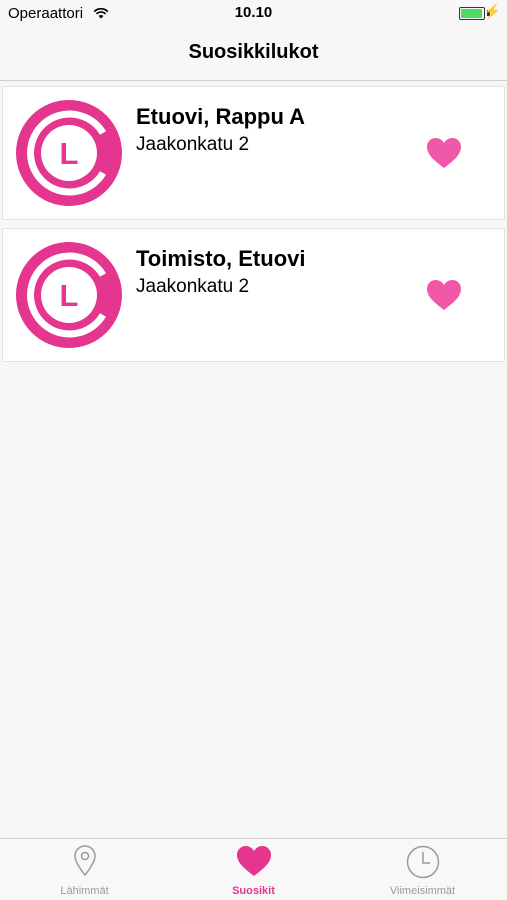 This screenshot has width=507, height=900. Describe the element at coordinates (221, 258) in the screenshot. I see `lock-name: Toimisto, Etuovi` at that location.